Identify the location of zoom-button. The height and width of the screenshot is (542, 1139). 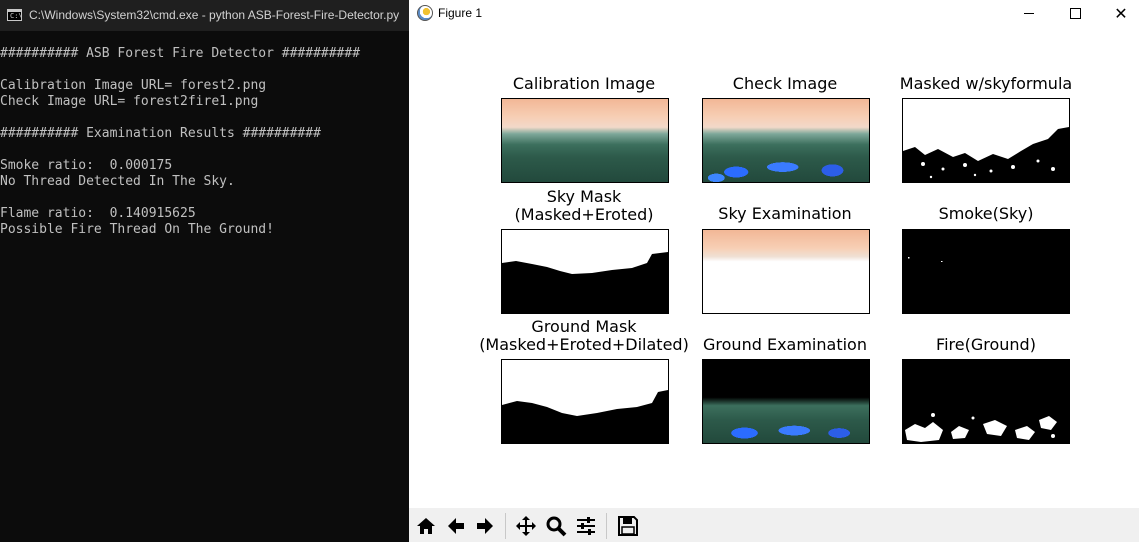
(556, 526).